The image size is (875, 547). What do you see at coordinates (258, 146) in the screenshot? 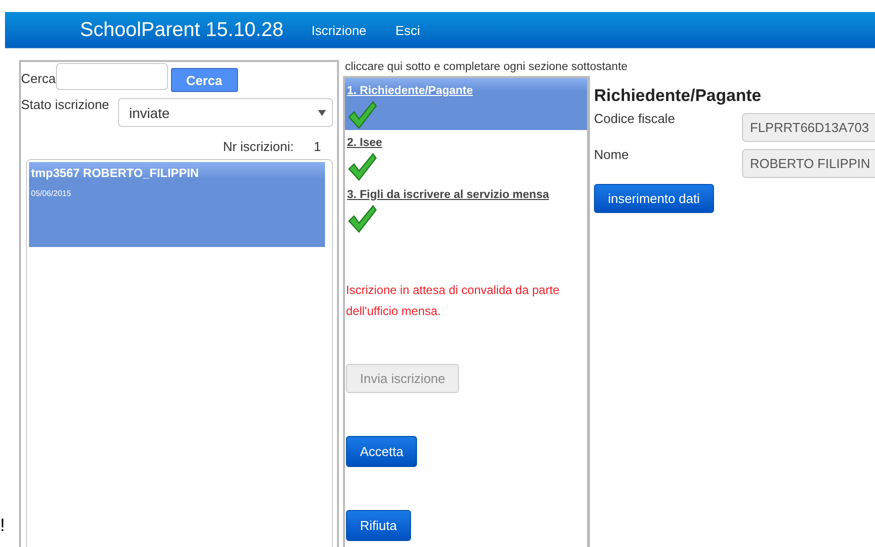
I see `count-label: Nr iscrizioni:` at bounding box center [258, 146].